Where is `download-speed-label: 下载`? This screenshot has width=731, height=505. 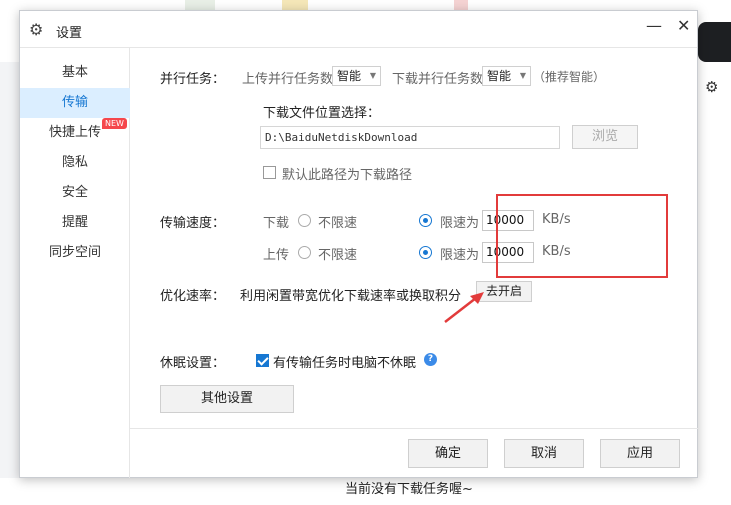 download-speed-label: 下载 is located at coordinates (276, 223).